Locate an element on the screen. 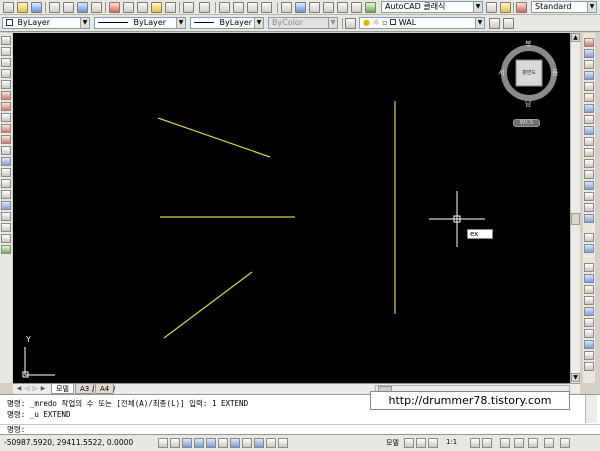 The width and height of the screenshot is (600, 451). new-file-icon is located at coordinates (8, 7).